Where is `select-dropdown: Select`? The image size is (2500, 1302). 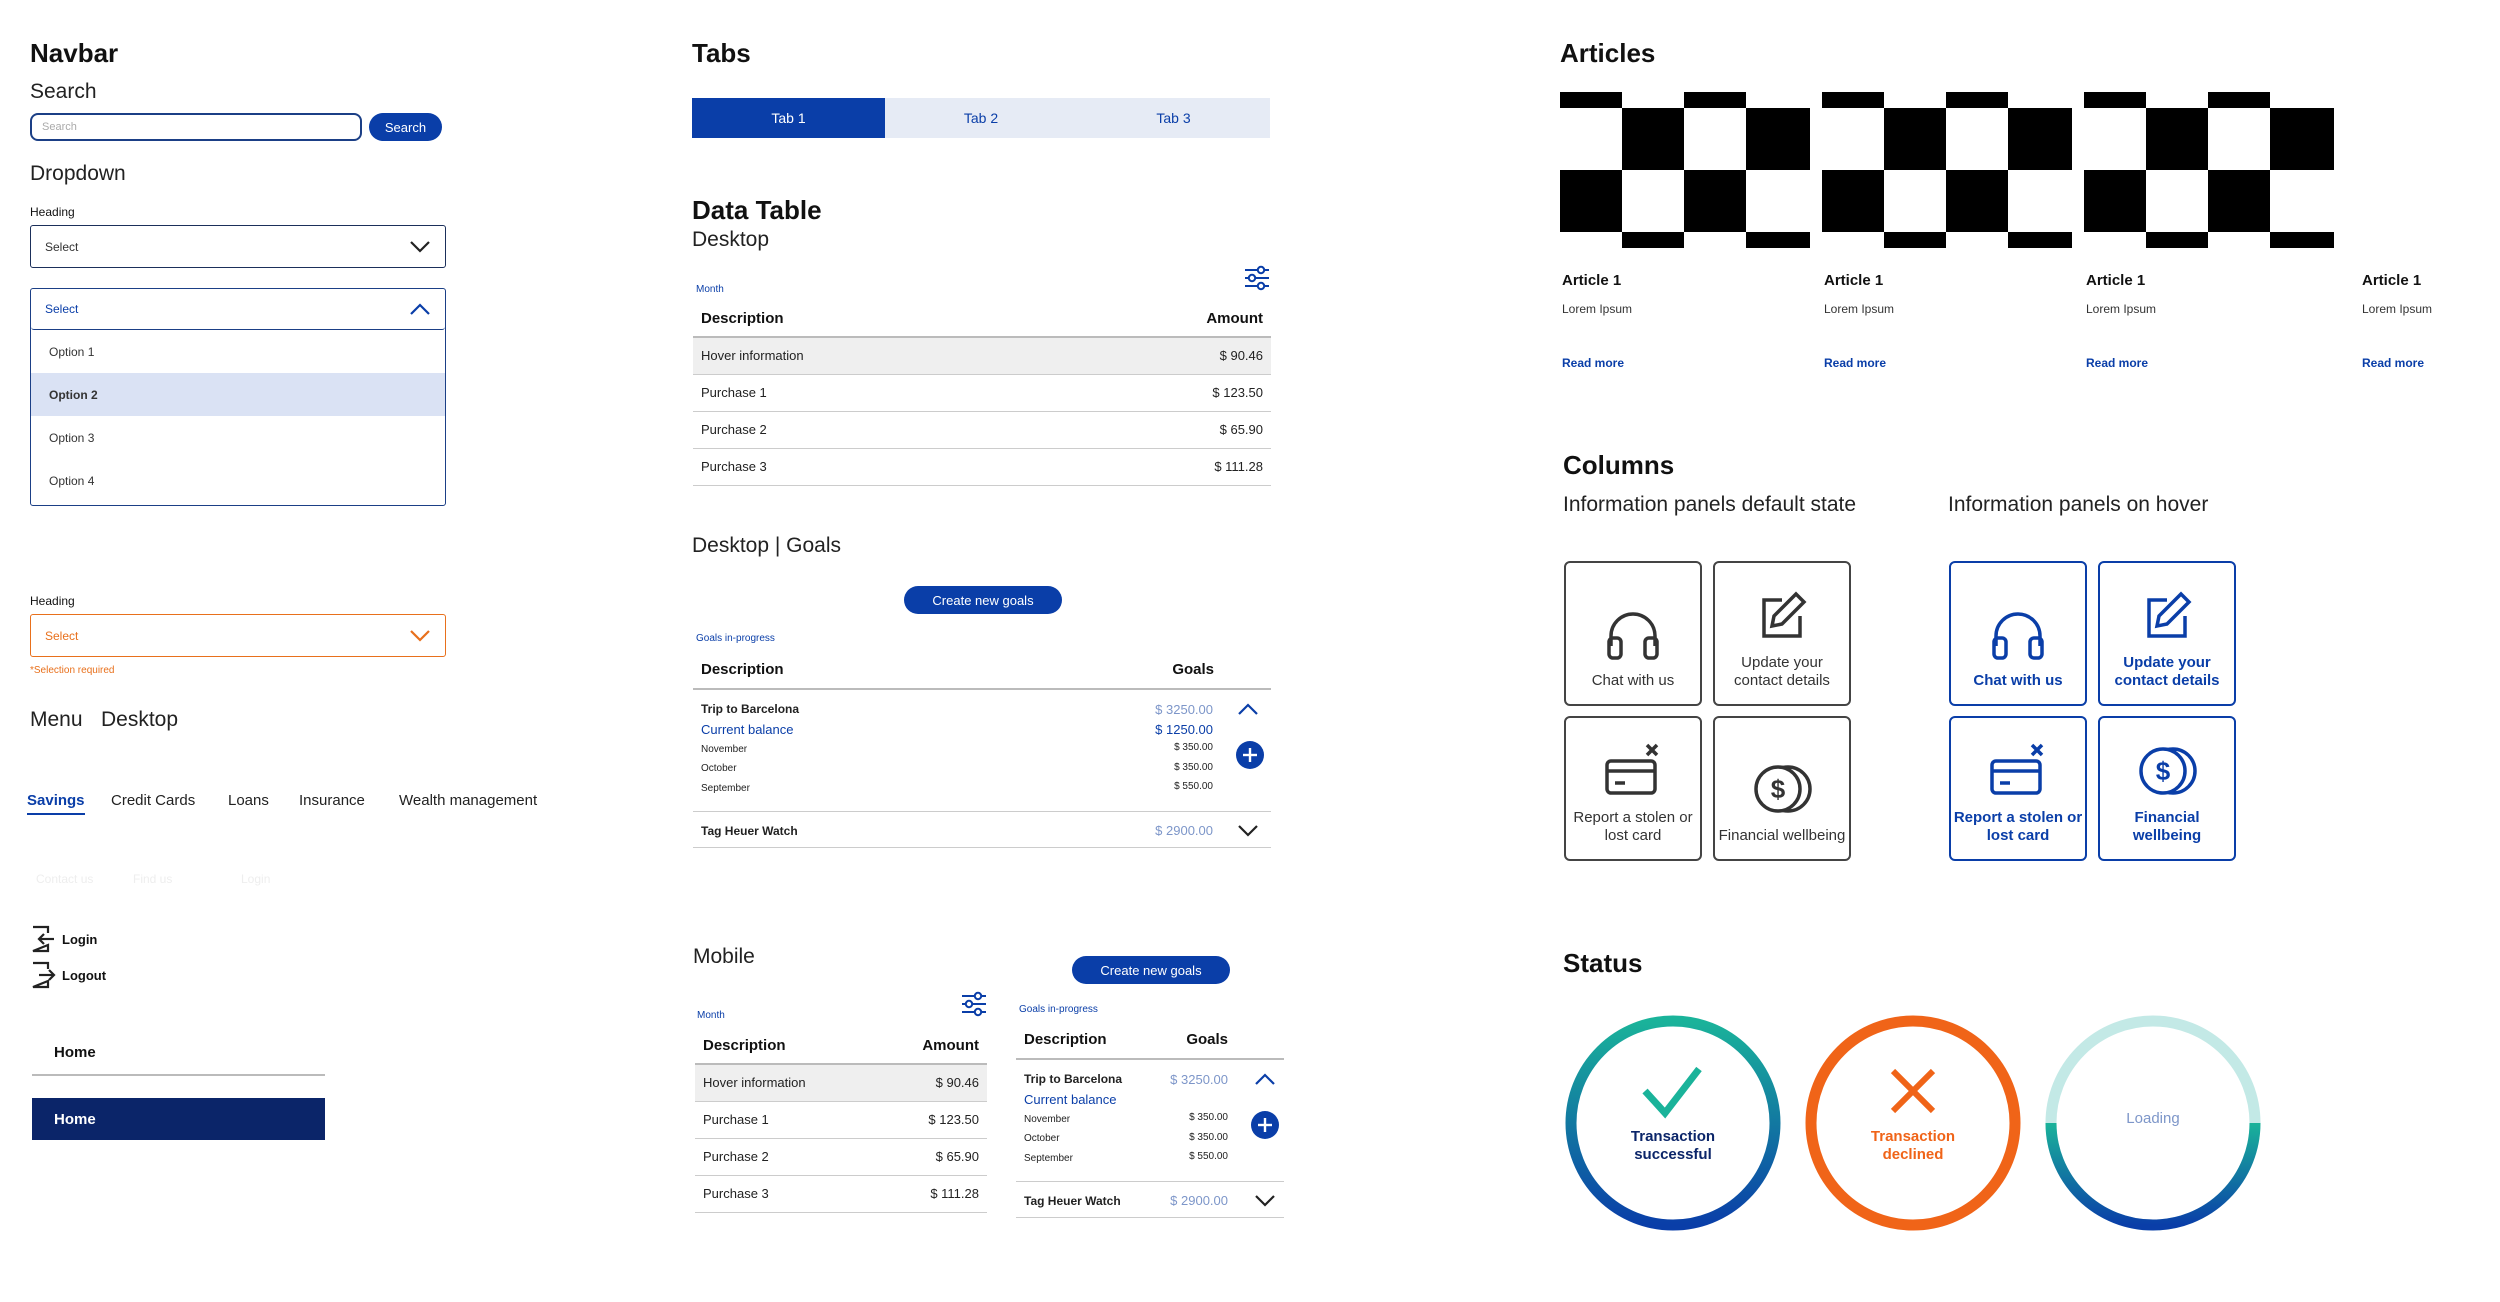 select-dropdown: Select is located at coordinates (238, 246).